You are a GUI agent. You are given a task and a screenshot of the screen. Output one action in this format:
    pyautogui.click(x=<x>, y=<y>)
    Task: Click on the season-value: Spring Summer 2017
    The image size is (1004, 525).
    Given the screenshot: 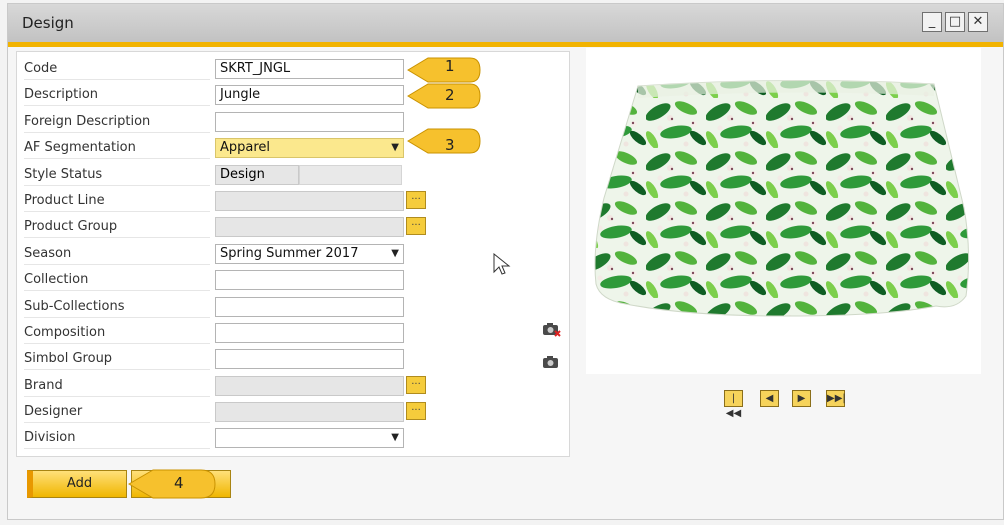 What is the action you would take?
    pyautogui.click(x=289, y=253)
    